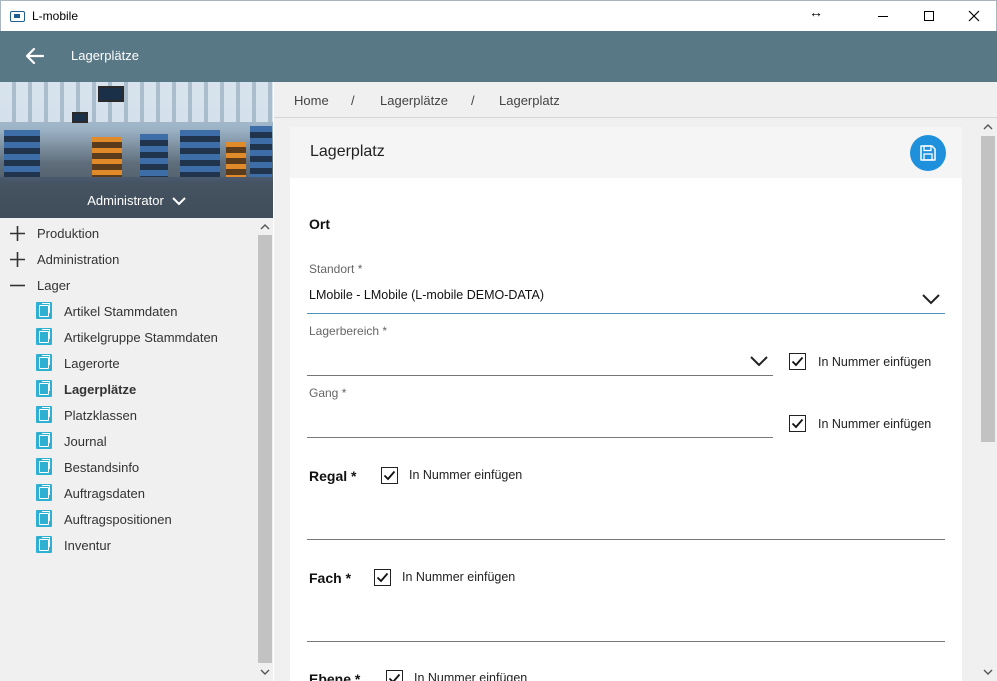 Image resolution: width=997 pixels, height=681 pixels. Describe the element at coordinates (17, 16) in the screenshot. I see `app-icon` at that location.